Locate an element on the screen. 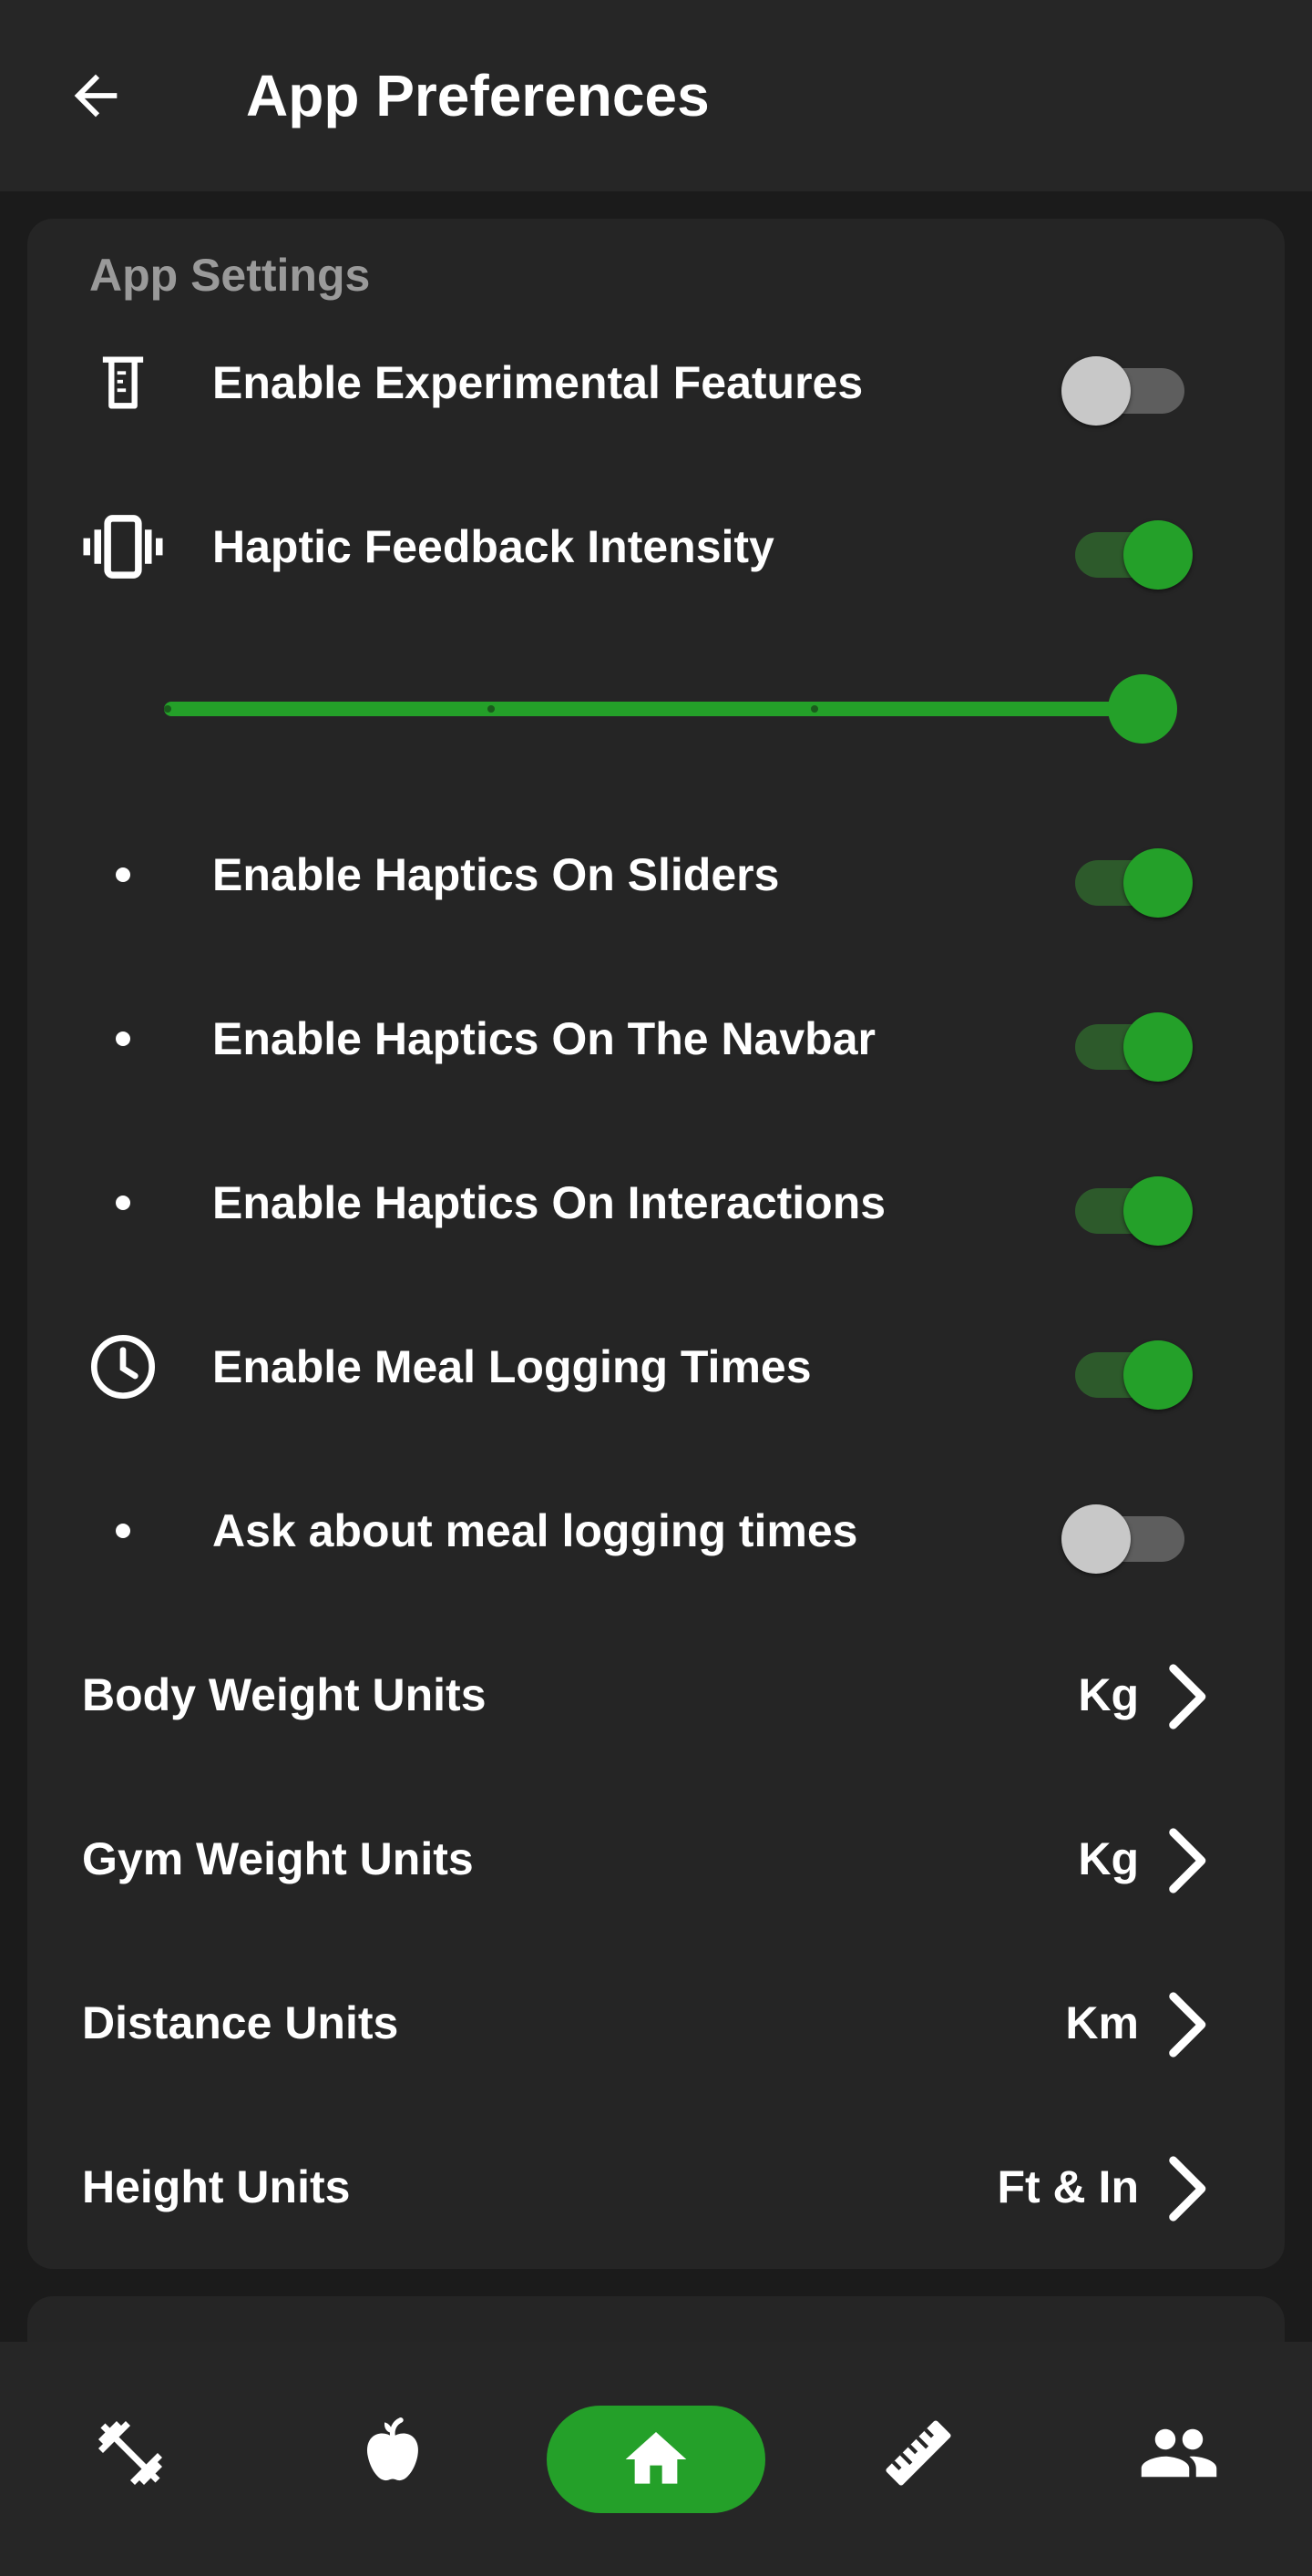 This screenshot has width=1312, height=2576. ask-meal-times-toggle is located at coordinates (1125, 1534).